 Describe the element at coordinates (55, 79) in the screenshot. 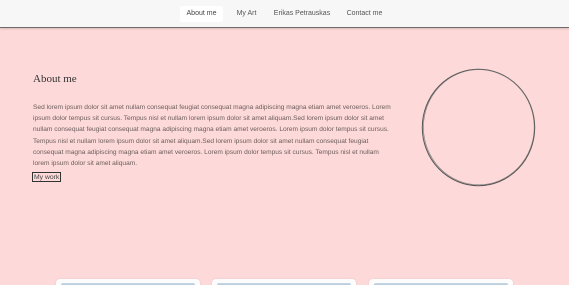

I see `about-title: About me` at that location.